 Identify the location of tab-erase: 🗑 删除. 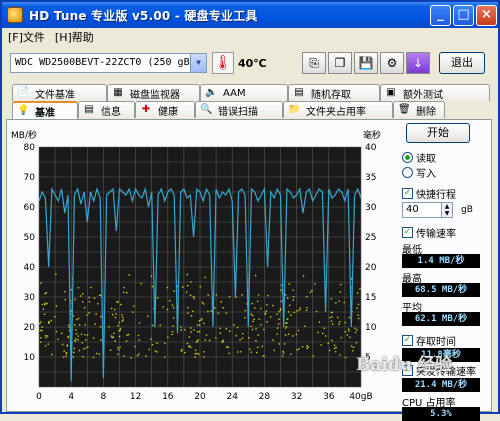
(419, 109).